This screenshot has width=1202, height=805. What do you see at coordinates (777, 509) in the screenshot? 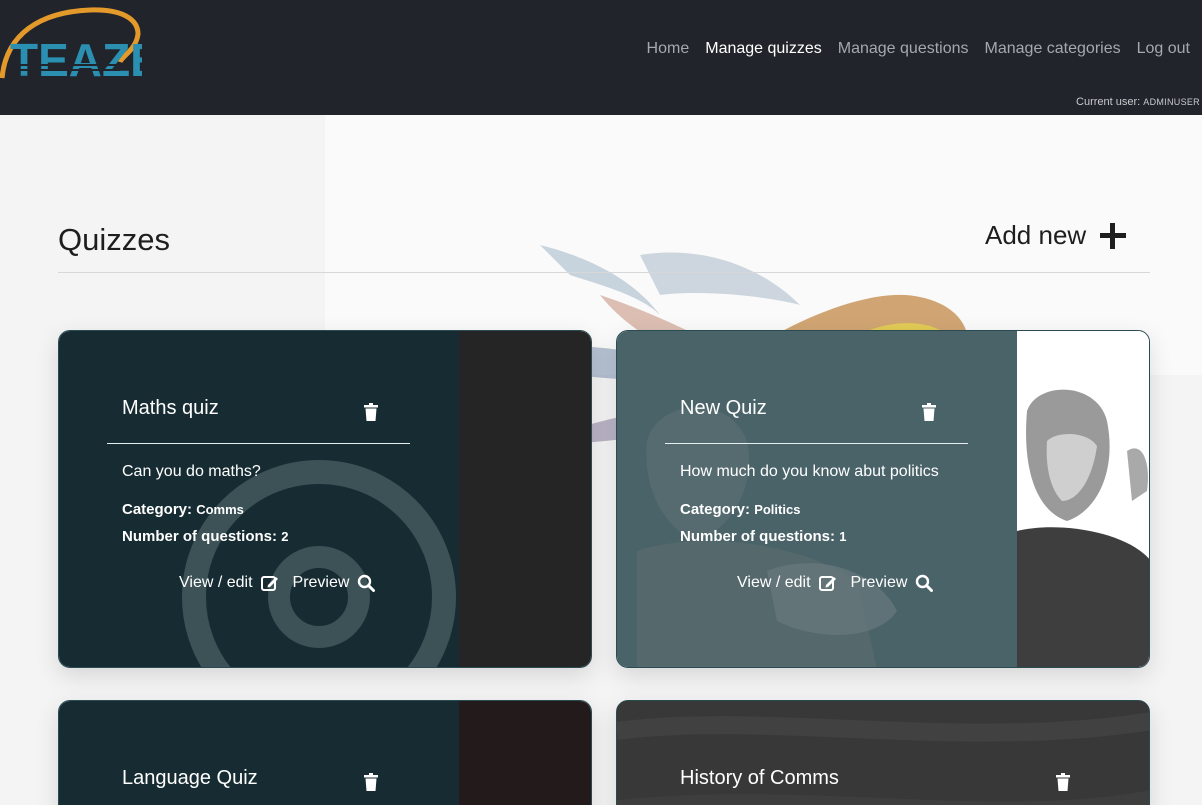
I see `category-value: Politics` at bounding box center [777, 509].